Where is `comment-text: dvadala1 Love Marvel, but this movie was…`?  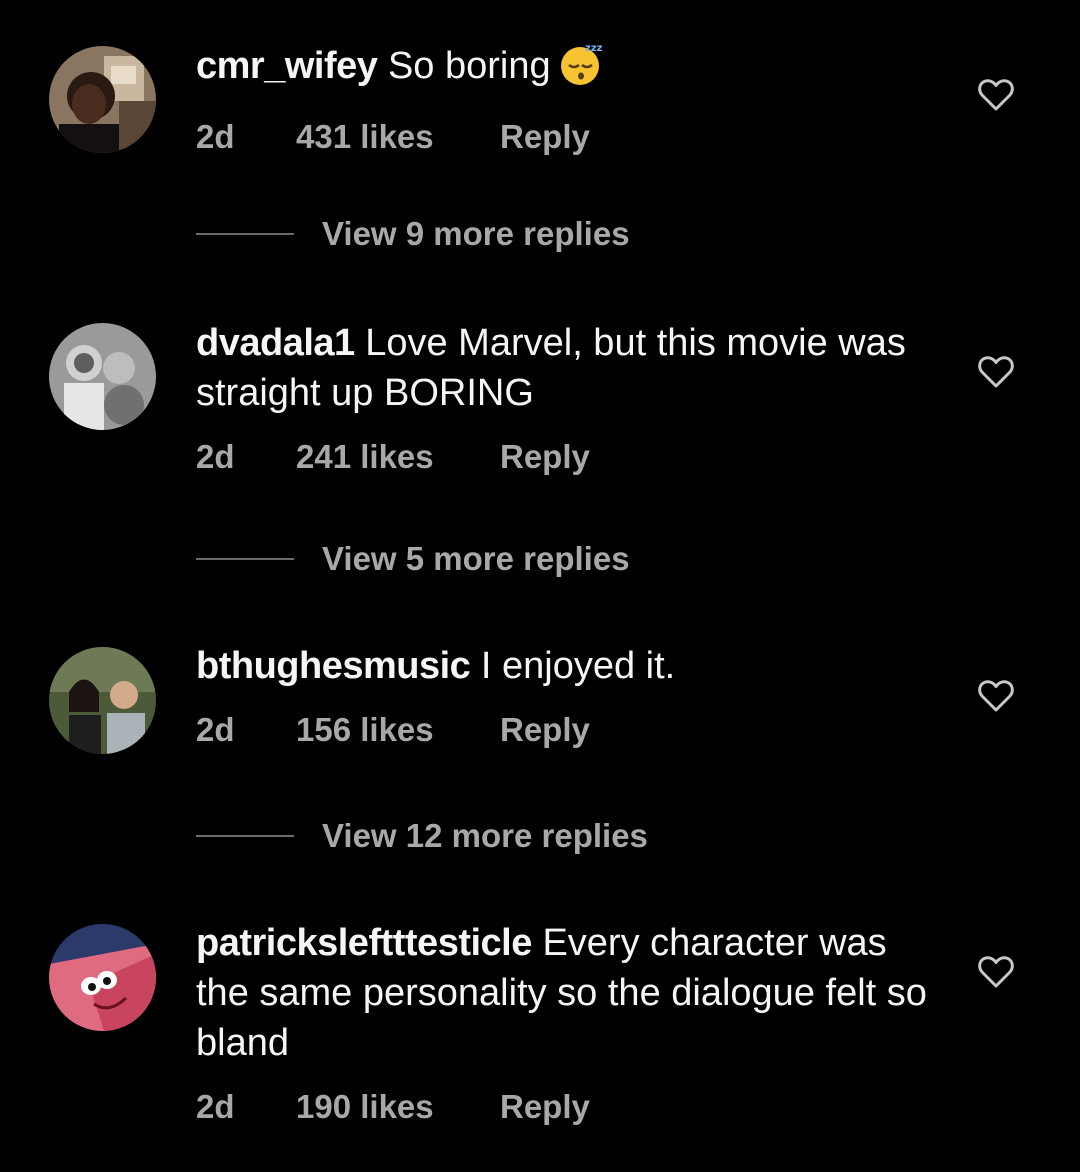
comment-text: dvadala1 Love Marvel, but this movie was… is located at coordinates (566, 368).